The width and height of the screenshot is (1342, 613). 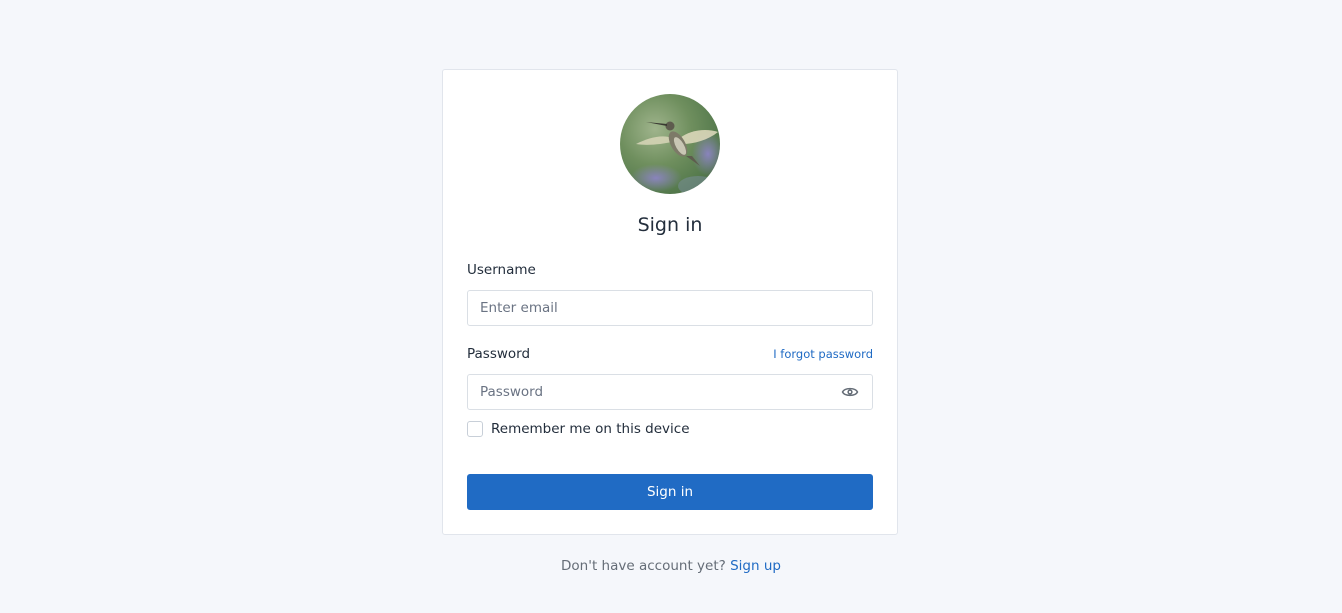 What do you see at coordinates (823, 354) in the screenshot?
I see `forgot-password-link: I forgot password` at bounding box center [823, 354].